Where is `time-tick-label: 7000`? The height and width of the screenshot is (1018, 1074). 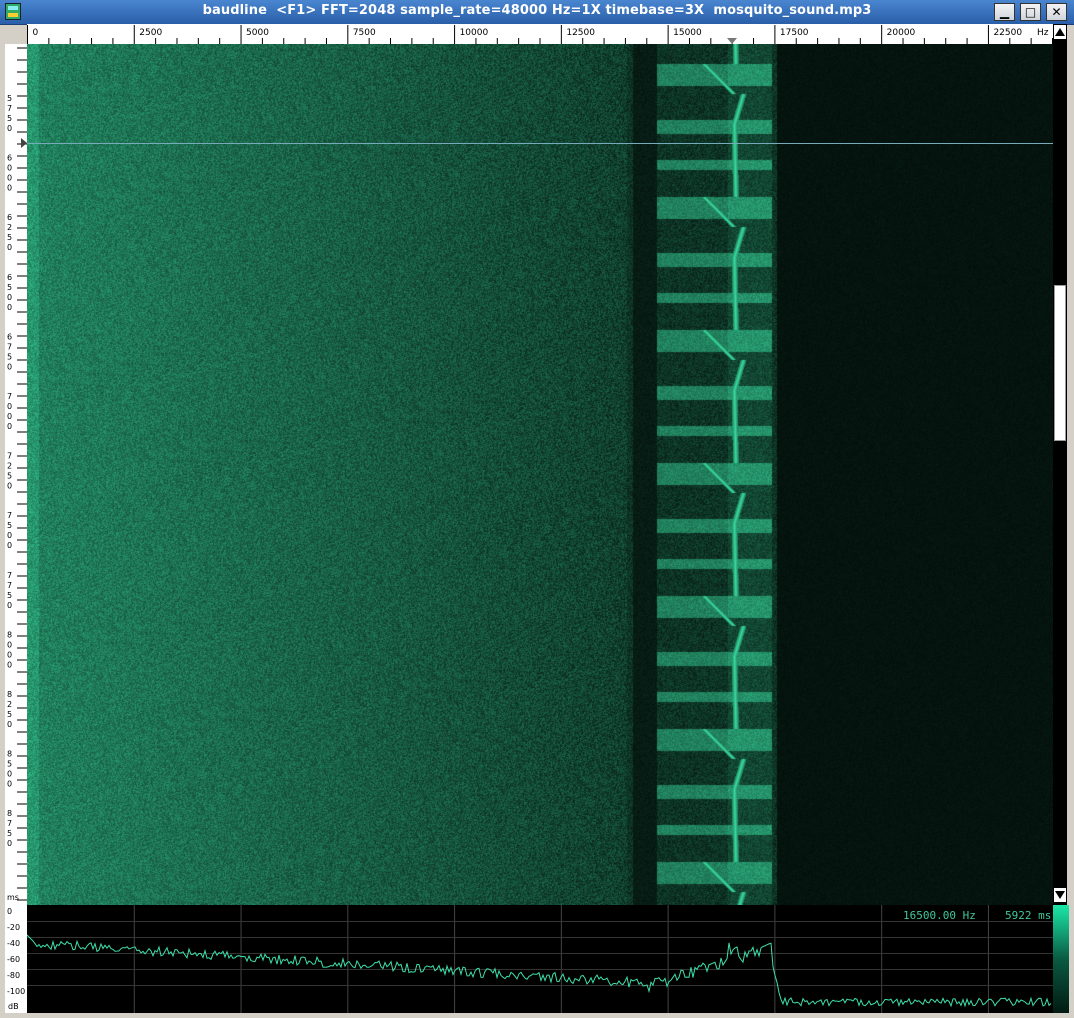 time-tick-label: 7000 is located at coordinates (9, 411).